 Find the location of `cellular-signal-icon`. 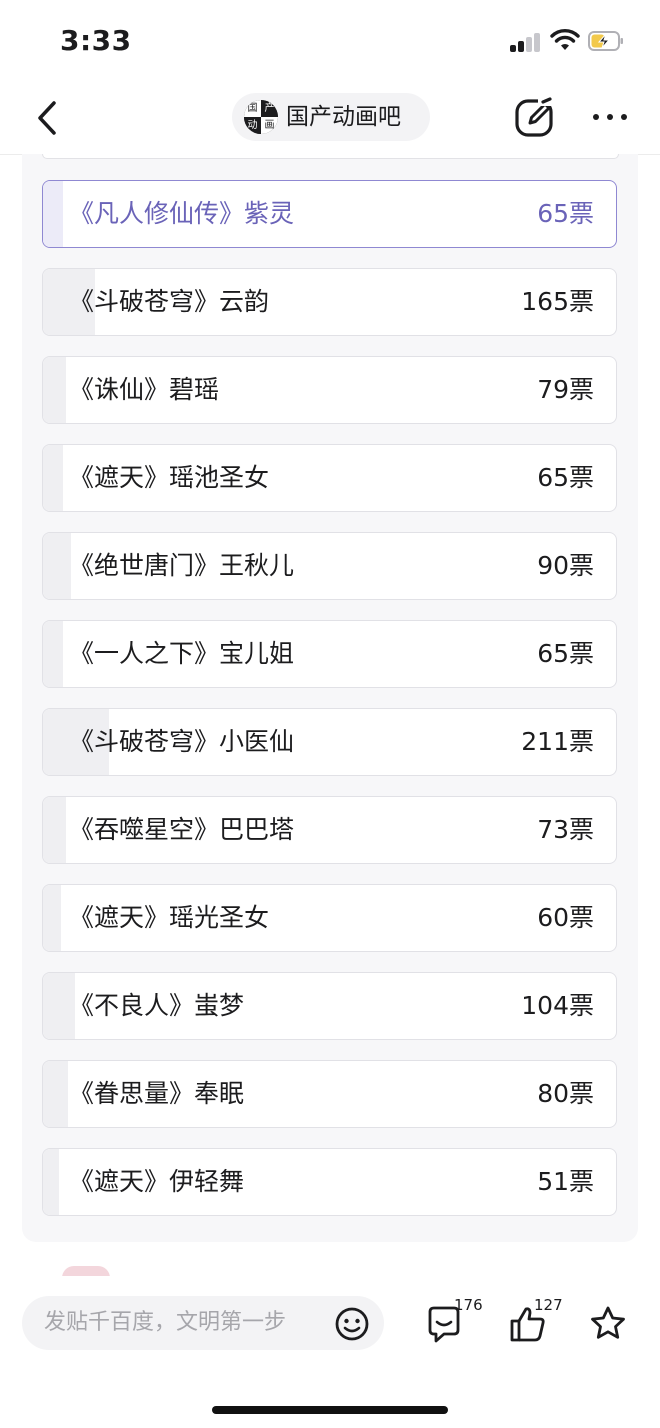

cellular-signal-icon is located at coordinates (526, 42).